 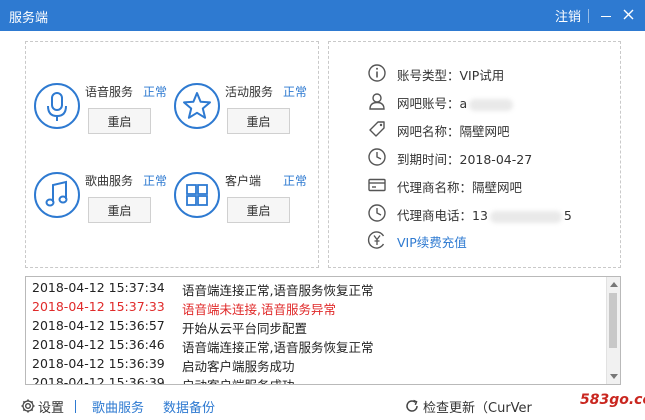 I want to click on service-music-status: 正常, so click(x=155, y=181).